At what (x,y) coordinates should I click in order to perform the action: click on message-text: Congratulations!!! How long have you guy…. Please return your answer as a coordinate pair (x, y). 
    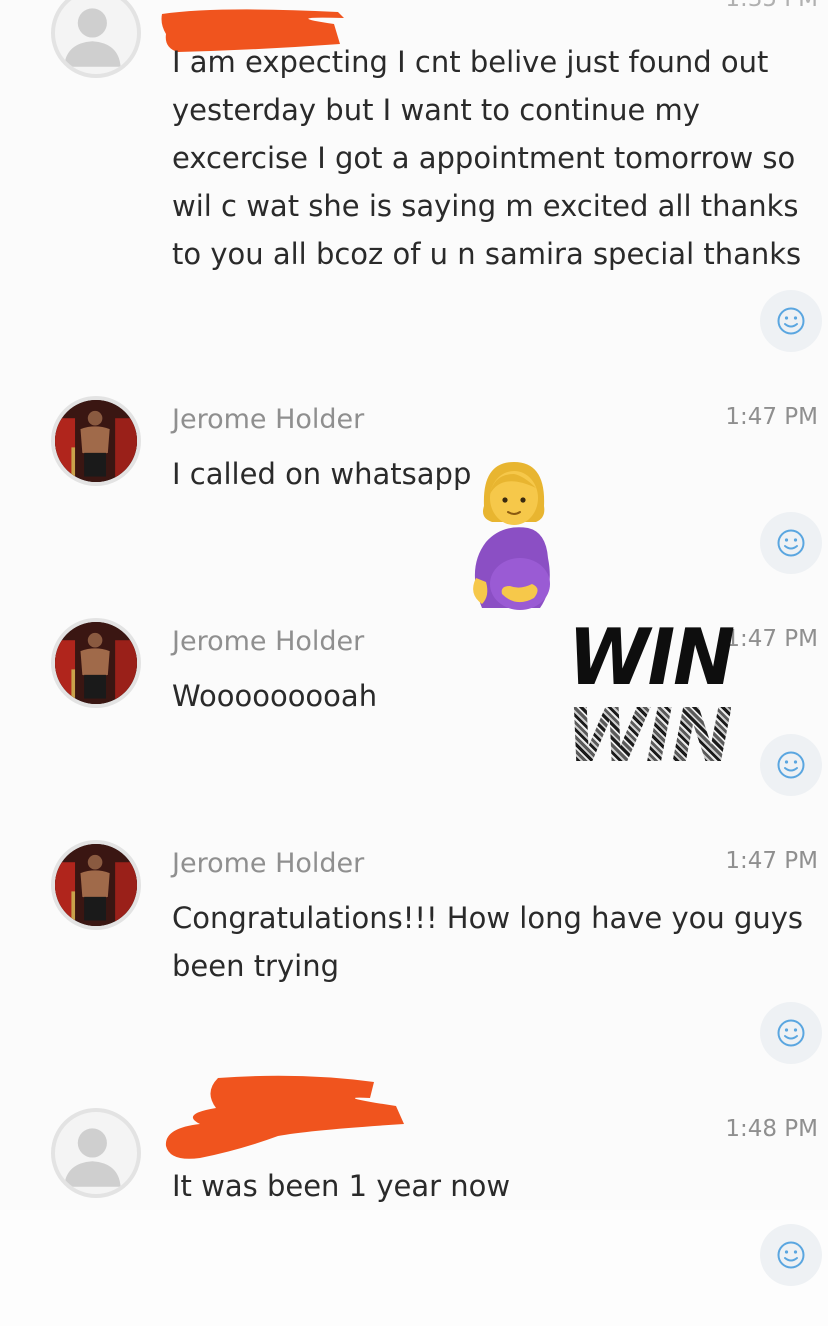
    Looking at the image, I should click on (488, 942).